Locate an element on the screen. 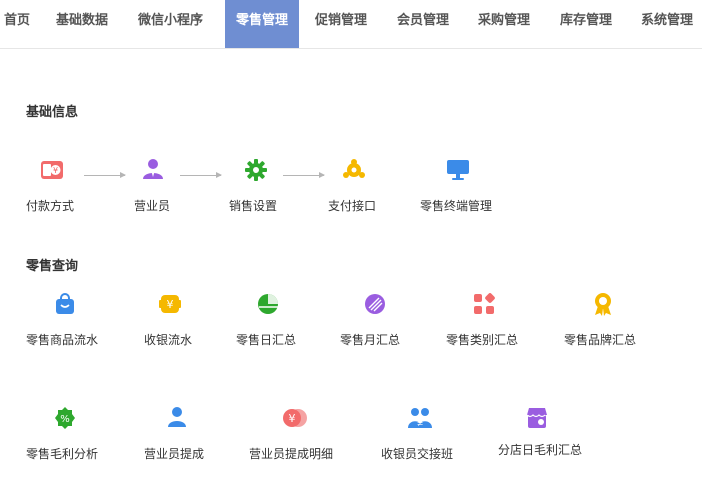 The width and height of the screenshot is (702, 494). query-item-label: 收银流水 is located at coordinates (168, 340).